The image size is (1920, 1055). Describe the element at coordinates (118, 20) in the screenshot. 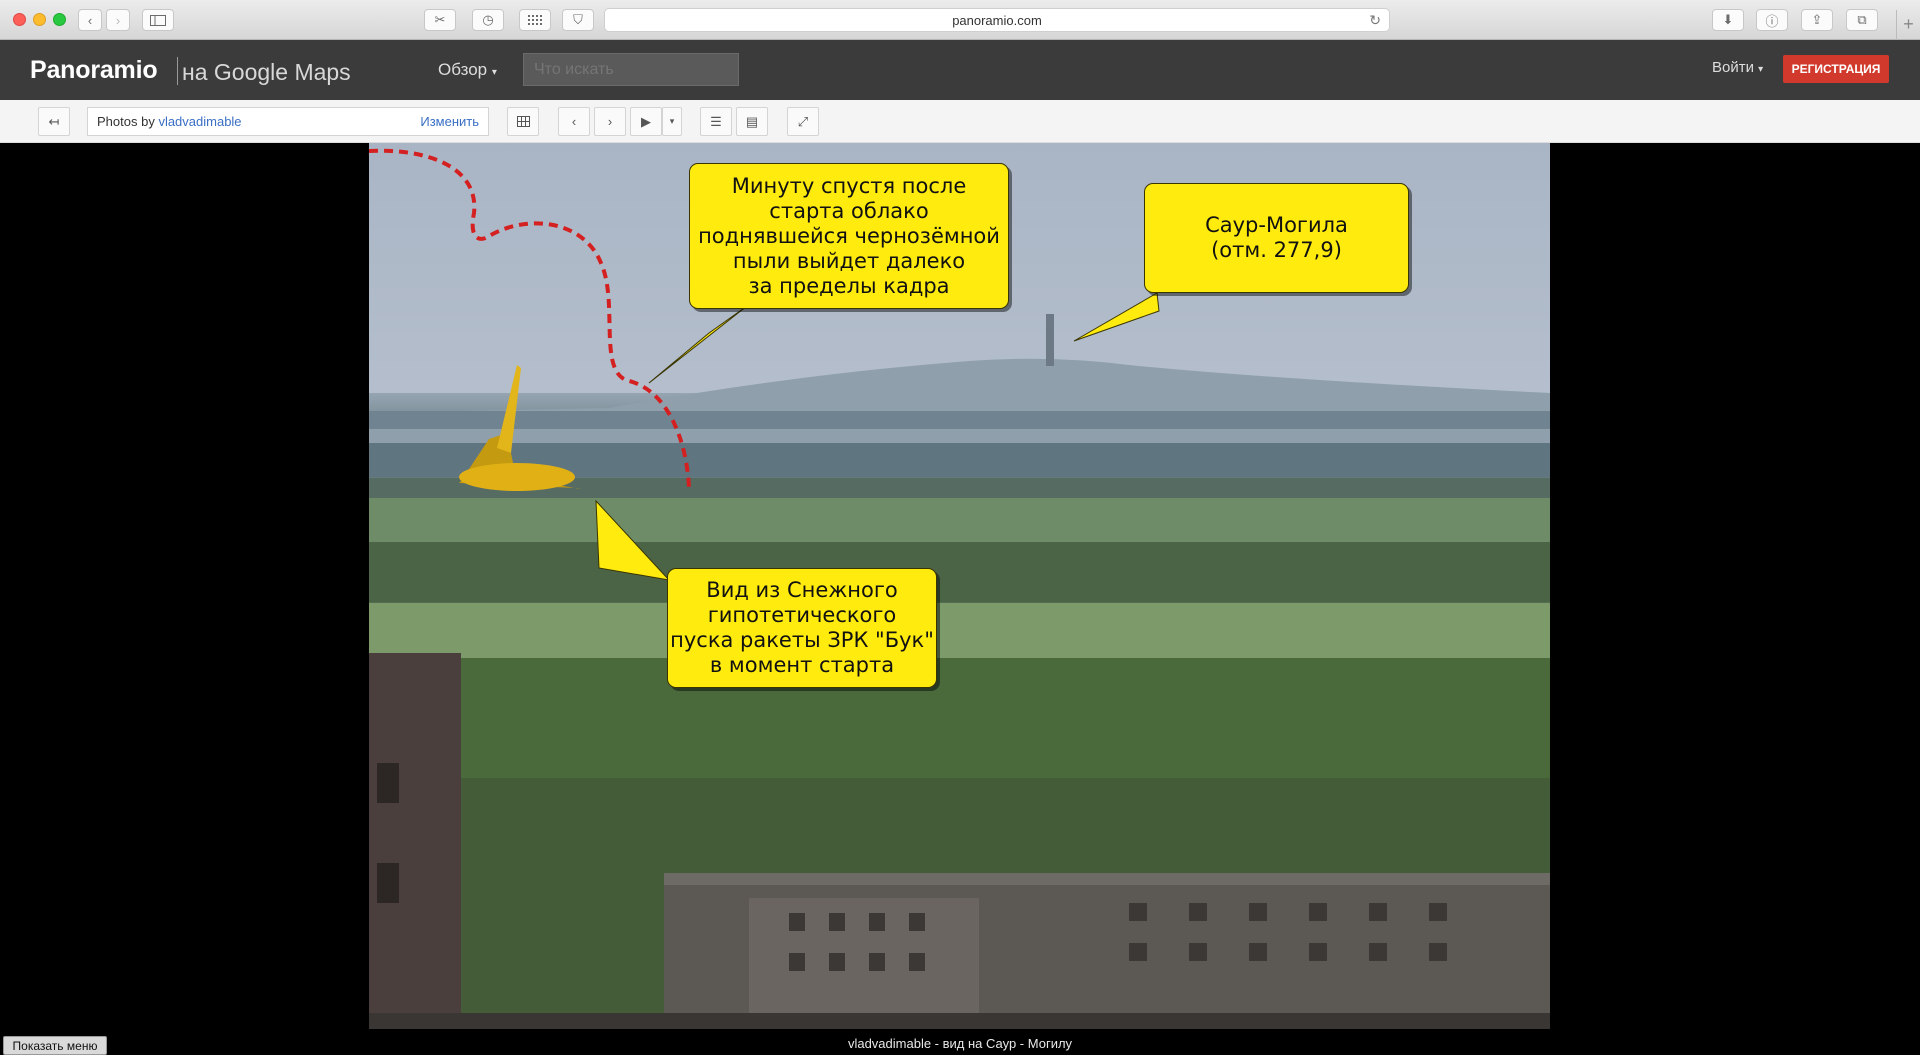

I see `forward-arrow-icon: ›` at that location.